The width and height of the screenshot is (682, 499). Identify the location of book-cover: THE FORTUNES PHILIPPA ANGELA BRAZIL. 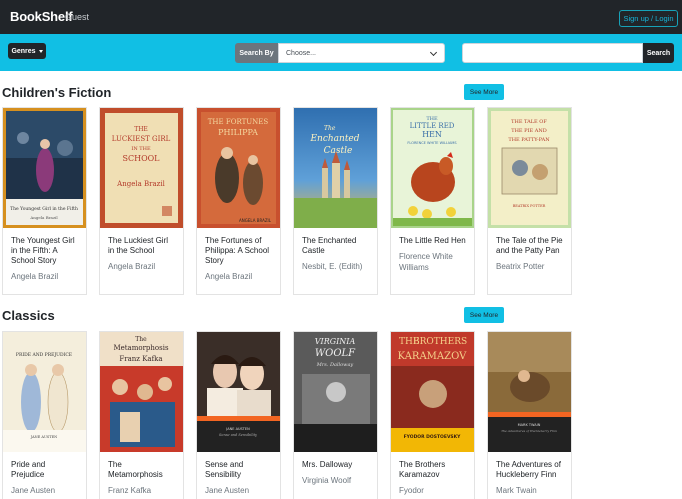
(238, 168).